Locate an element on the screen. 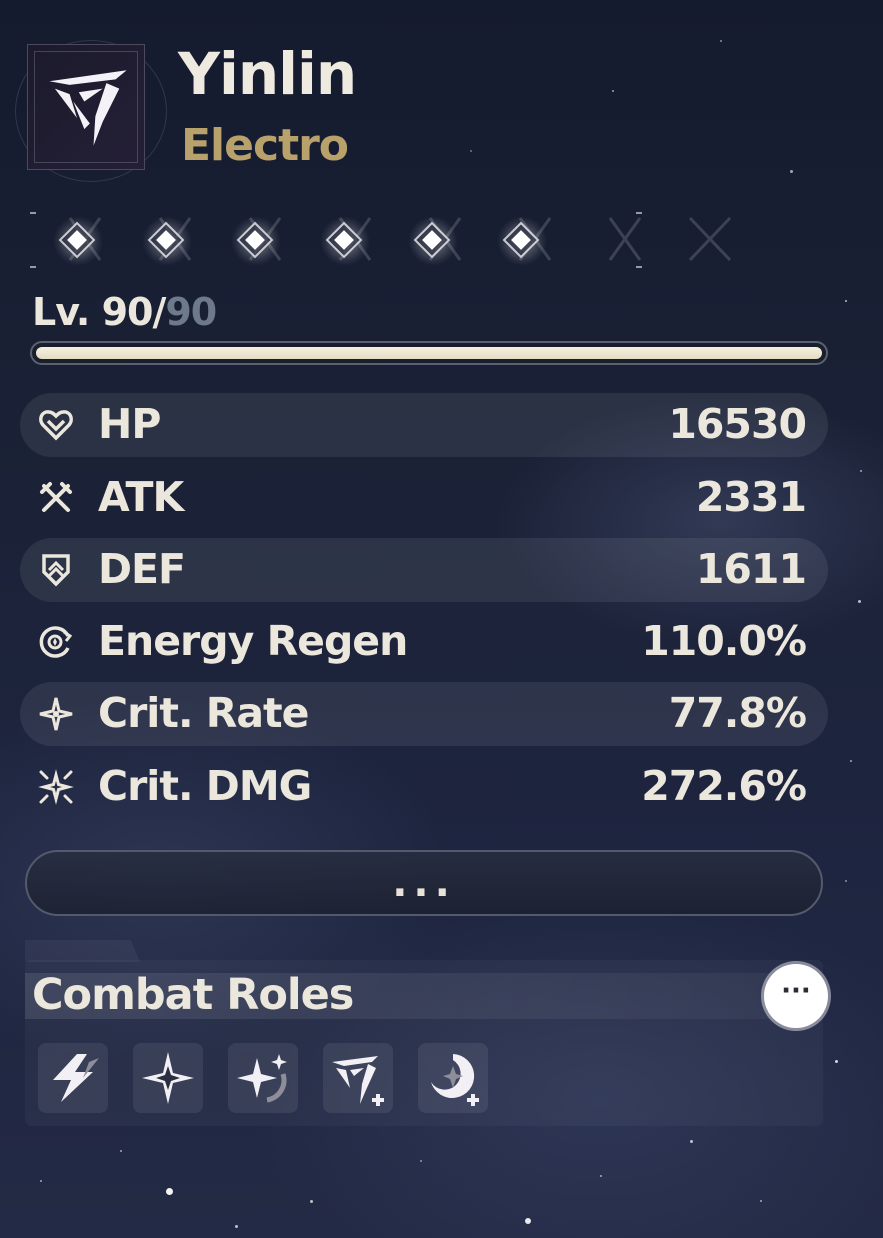  stat-row-atk: ATK 2331 is located at coordinates (424, 498).